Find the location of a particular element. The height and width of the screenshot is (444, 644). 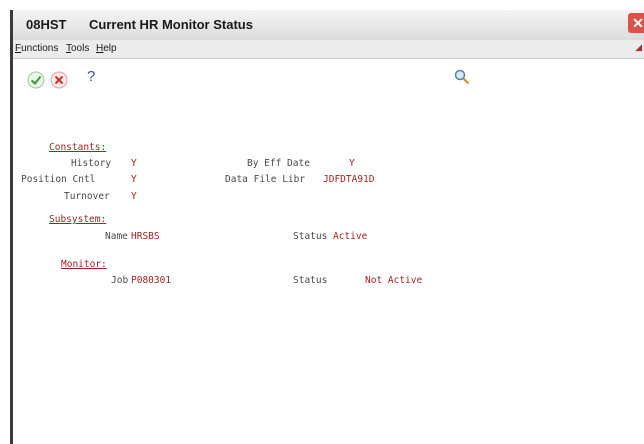

by-eff-date-label: By Eff Date is located at coordinates (278, 163).